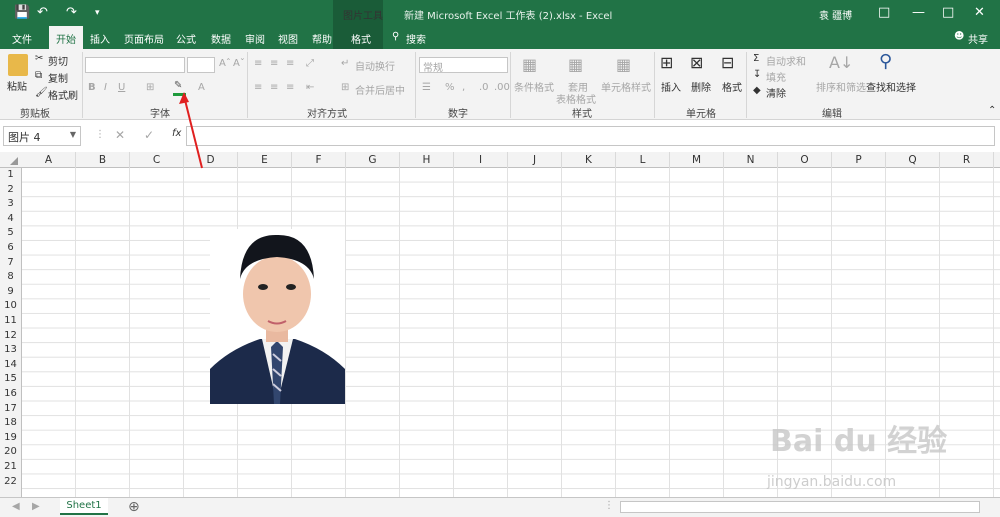  Describe the element at coordinates (463, 87) in the screenshot. I see `comma-icon: ,` at that location.